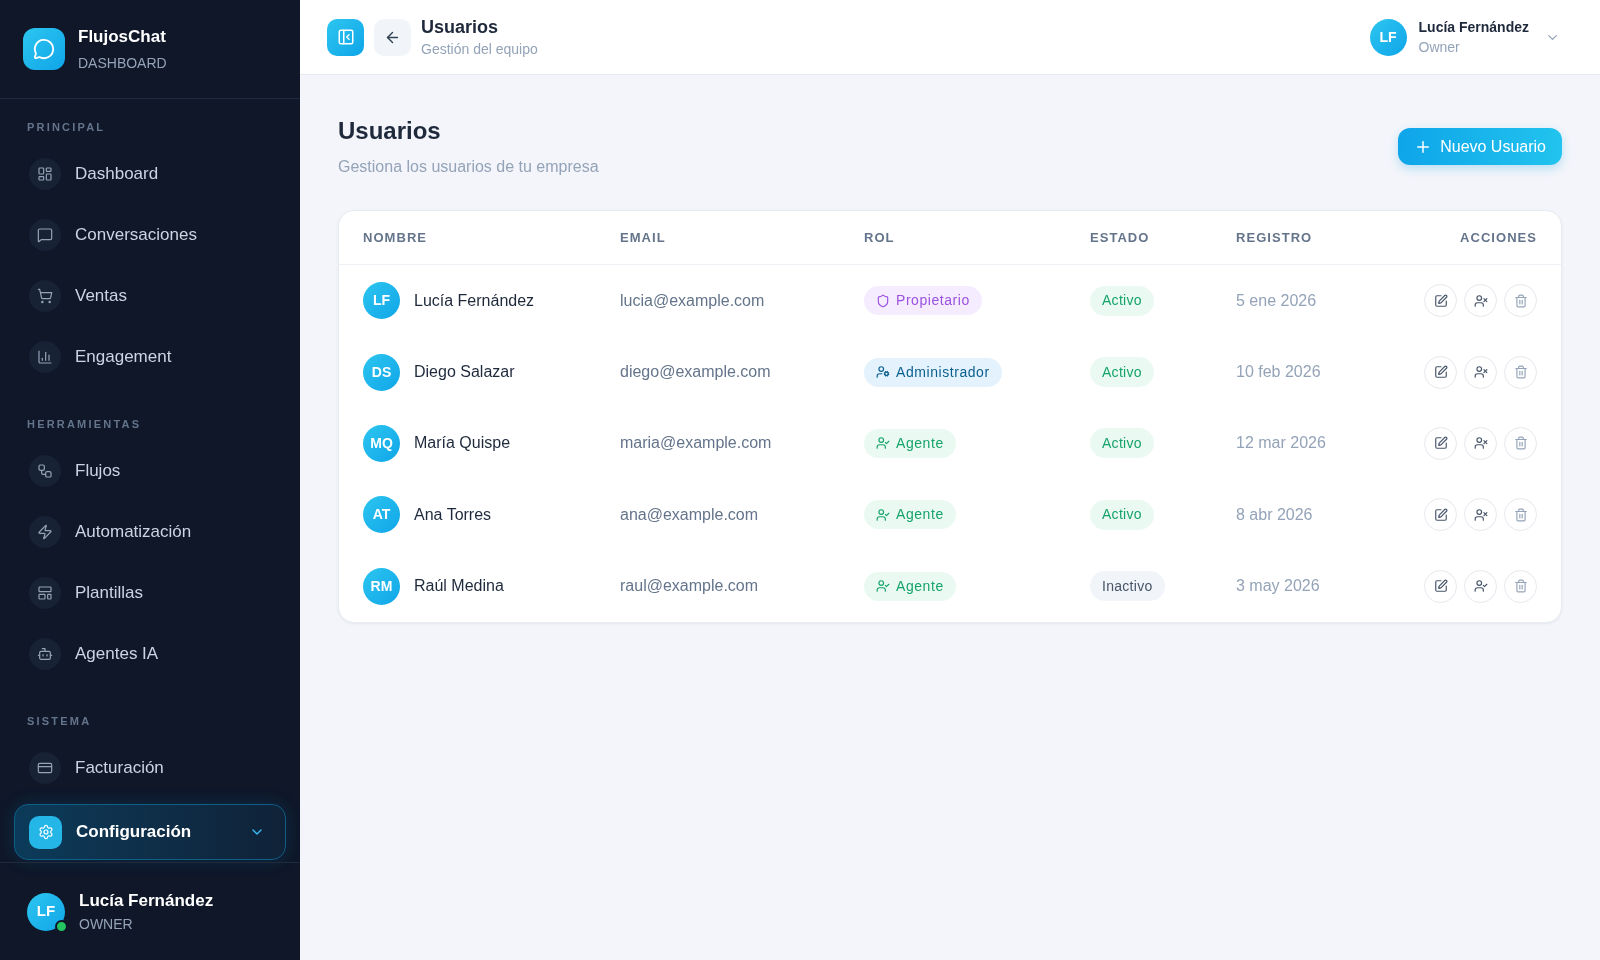  What do you see at coordinates (468, 167) in the screenshot?
I see `page-subtitle: Gestiona los usuarios de tu empresa` at bounding box center [468, 167].